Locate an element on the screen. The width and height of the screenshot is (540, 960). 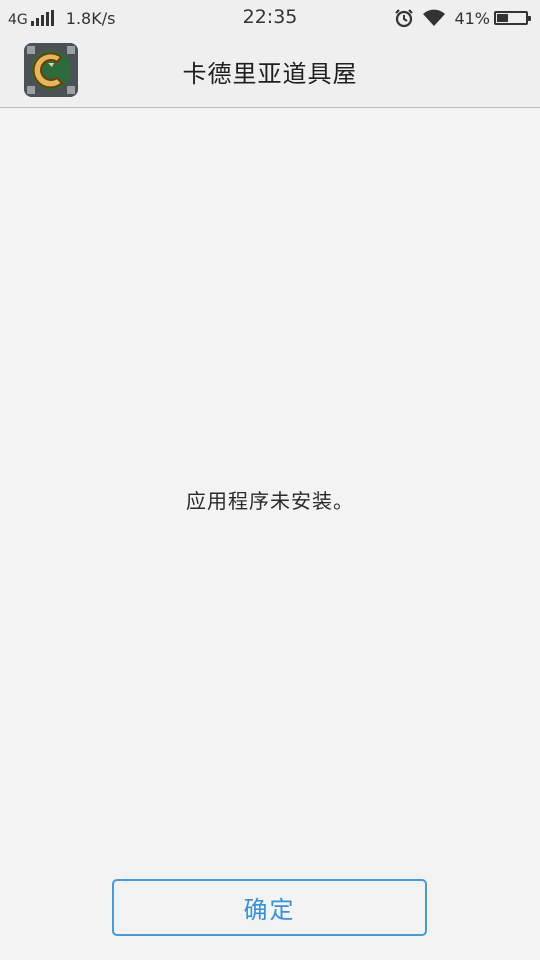
app-header: 卡德里亚道具屋 is located at coordinates (270, 72).